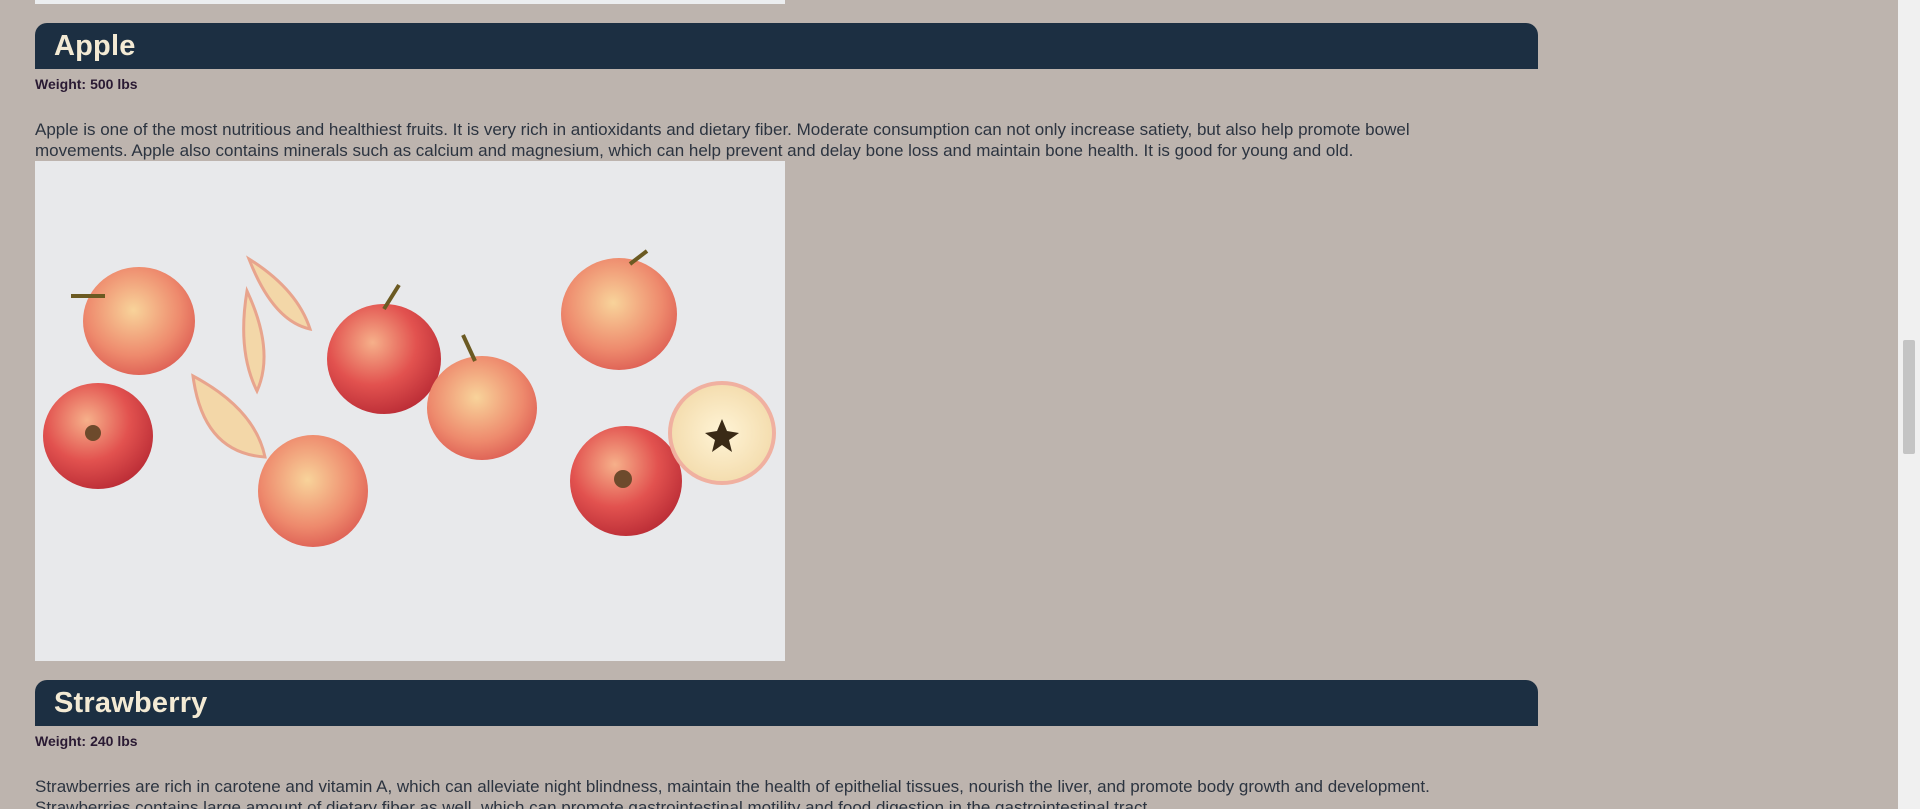 This screenshot has height=809, width=1920. What do you see at coordinates (95, 45) in the screenshot?
I see `fruit-title: Apple` at bounding box center [95, 45].